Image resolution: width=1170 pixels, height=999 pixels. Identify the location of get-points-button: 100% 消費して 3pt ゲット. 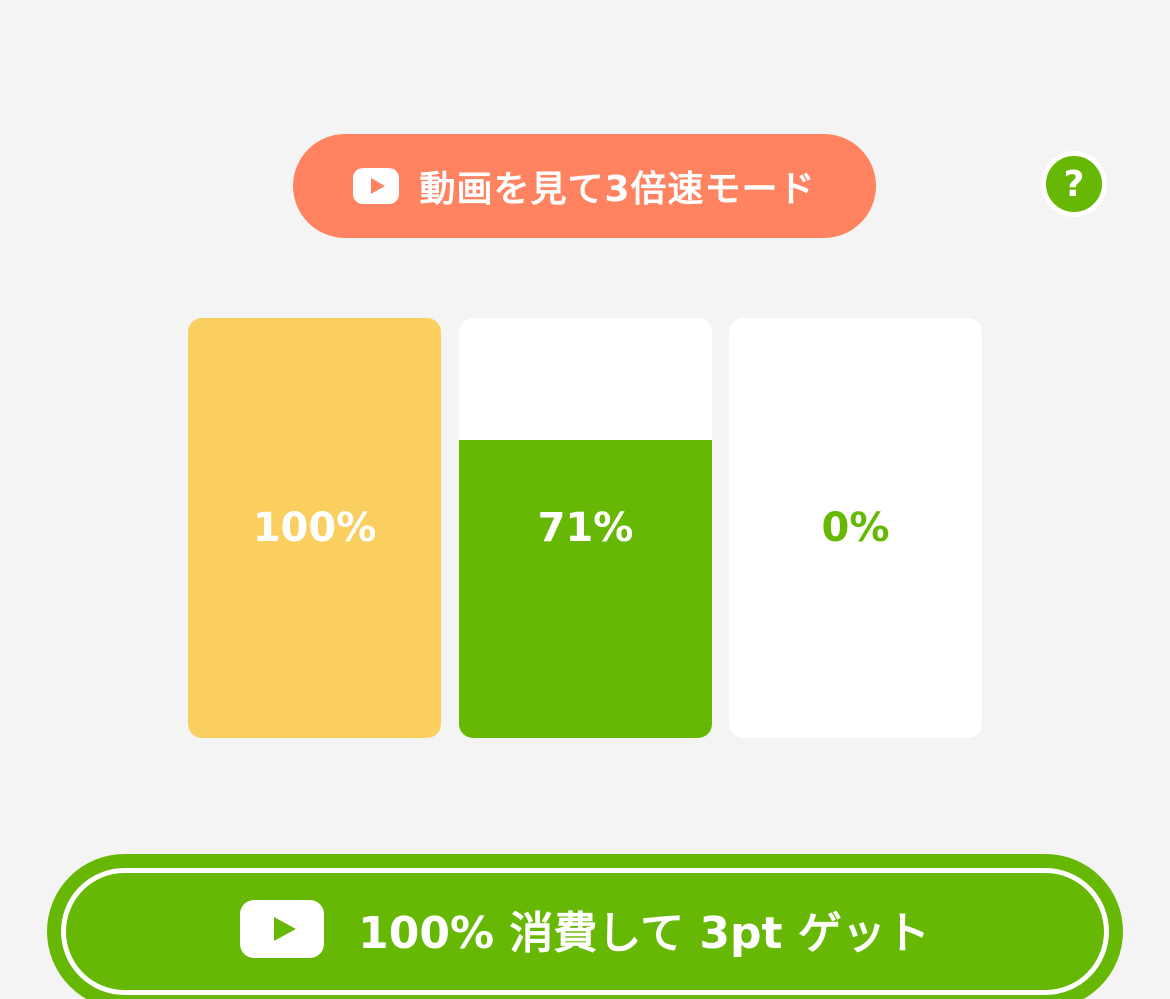
(585, 926).